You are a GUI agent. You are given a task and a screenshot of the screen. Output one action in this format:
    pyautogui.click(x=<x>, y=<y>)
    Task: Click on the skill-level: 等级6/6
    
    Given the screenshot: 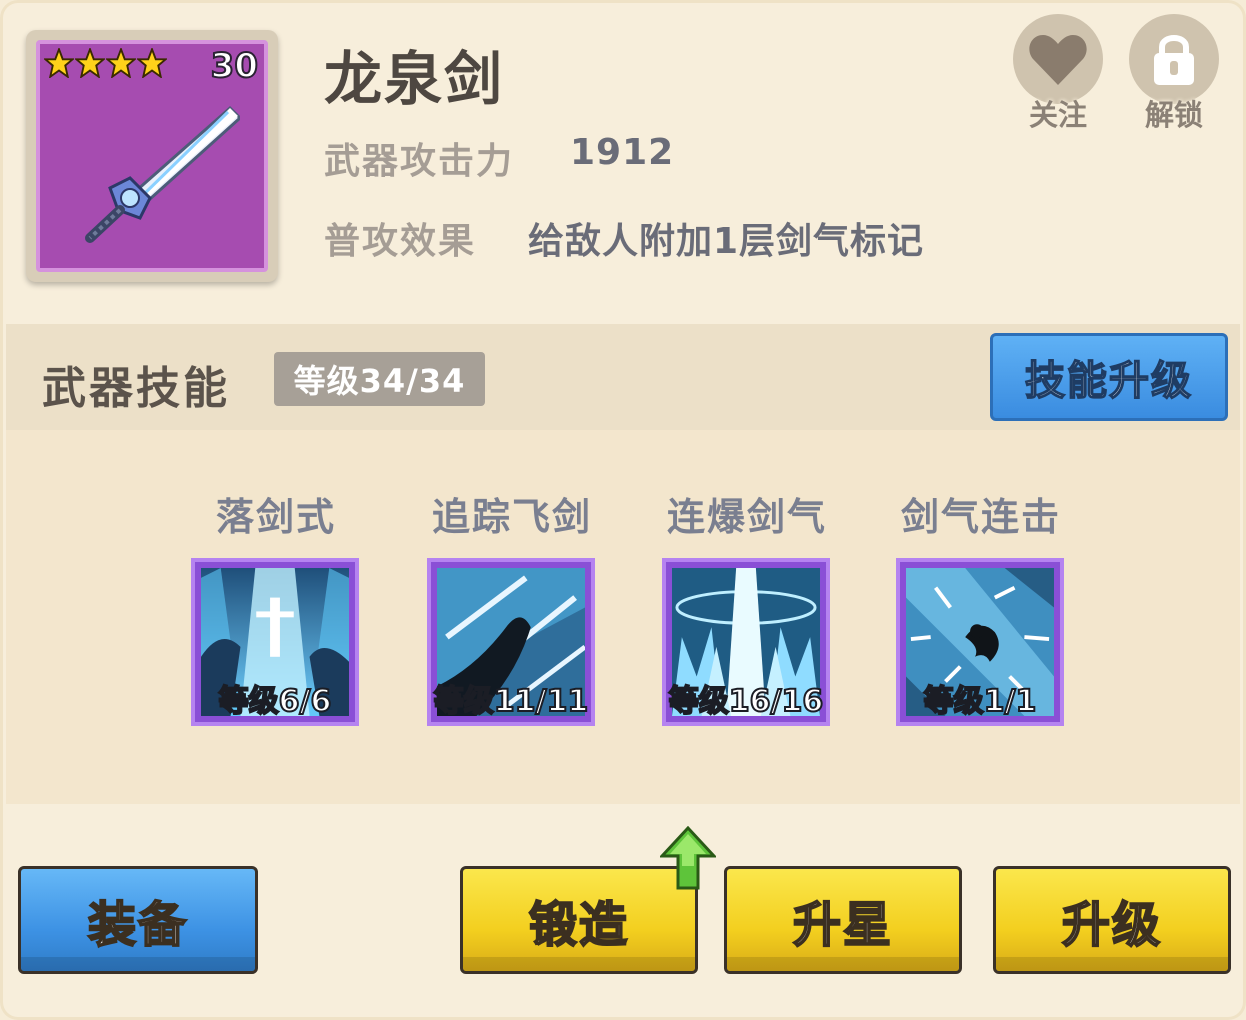 What is the action you would take?
    pyautogui.click(x=275, y=701)
    